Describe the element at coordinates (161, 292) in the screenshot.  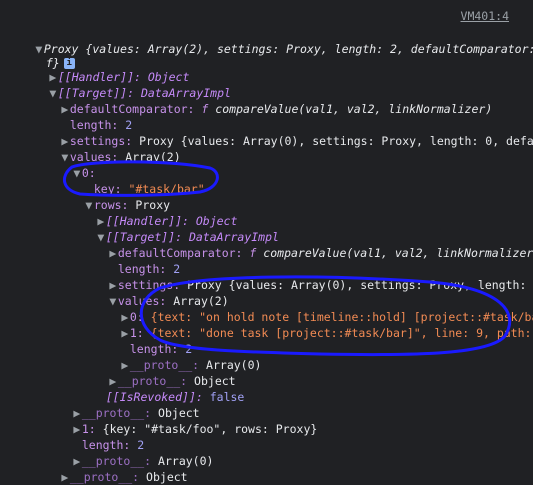
I see `rows-values-row: ▼ values: Array(2)` at that location.